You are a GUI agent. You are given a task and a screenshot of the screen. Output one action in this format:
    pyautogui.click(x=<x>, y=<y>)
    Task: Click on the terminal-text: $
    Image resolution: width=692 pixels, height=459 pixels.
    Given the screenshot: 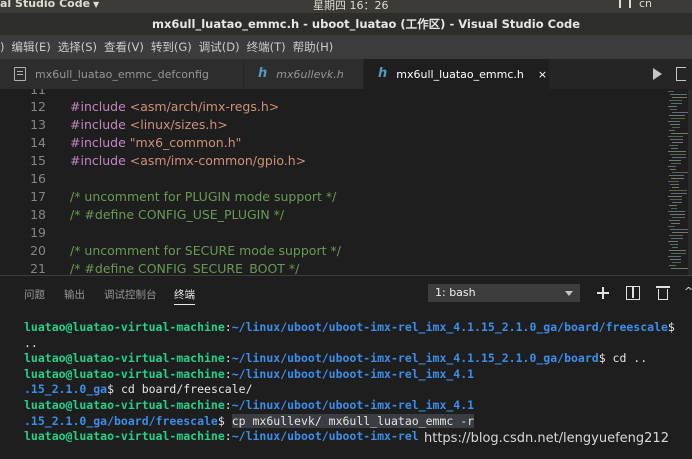 What is the action you would take?
    pyautogui.click(x=671, y=327)
    